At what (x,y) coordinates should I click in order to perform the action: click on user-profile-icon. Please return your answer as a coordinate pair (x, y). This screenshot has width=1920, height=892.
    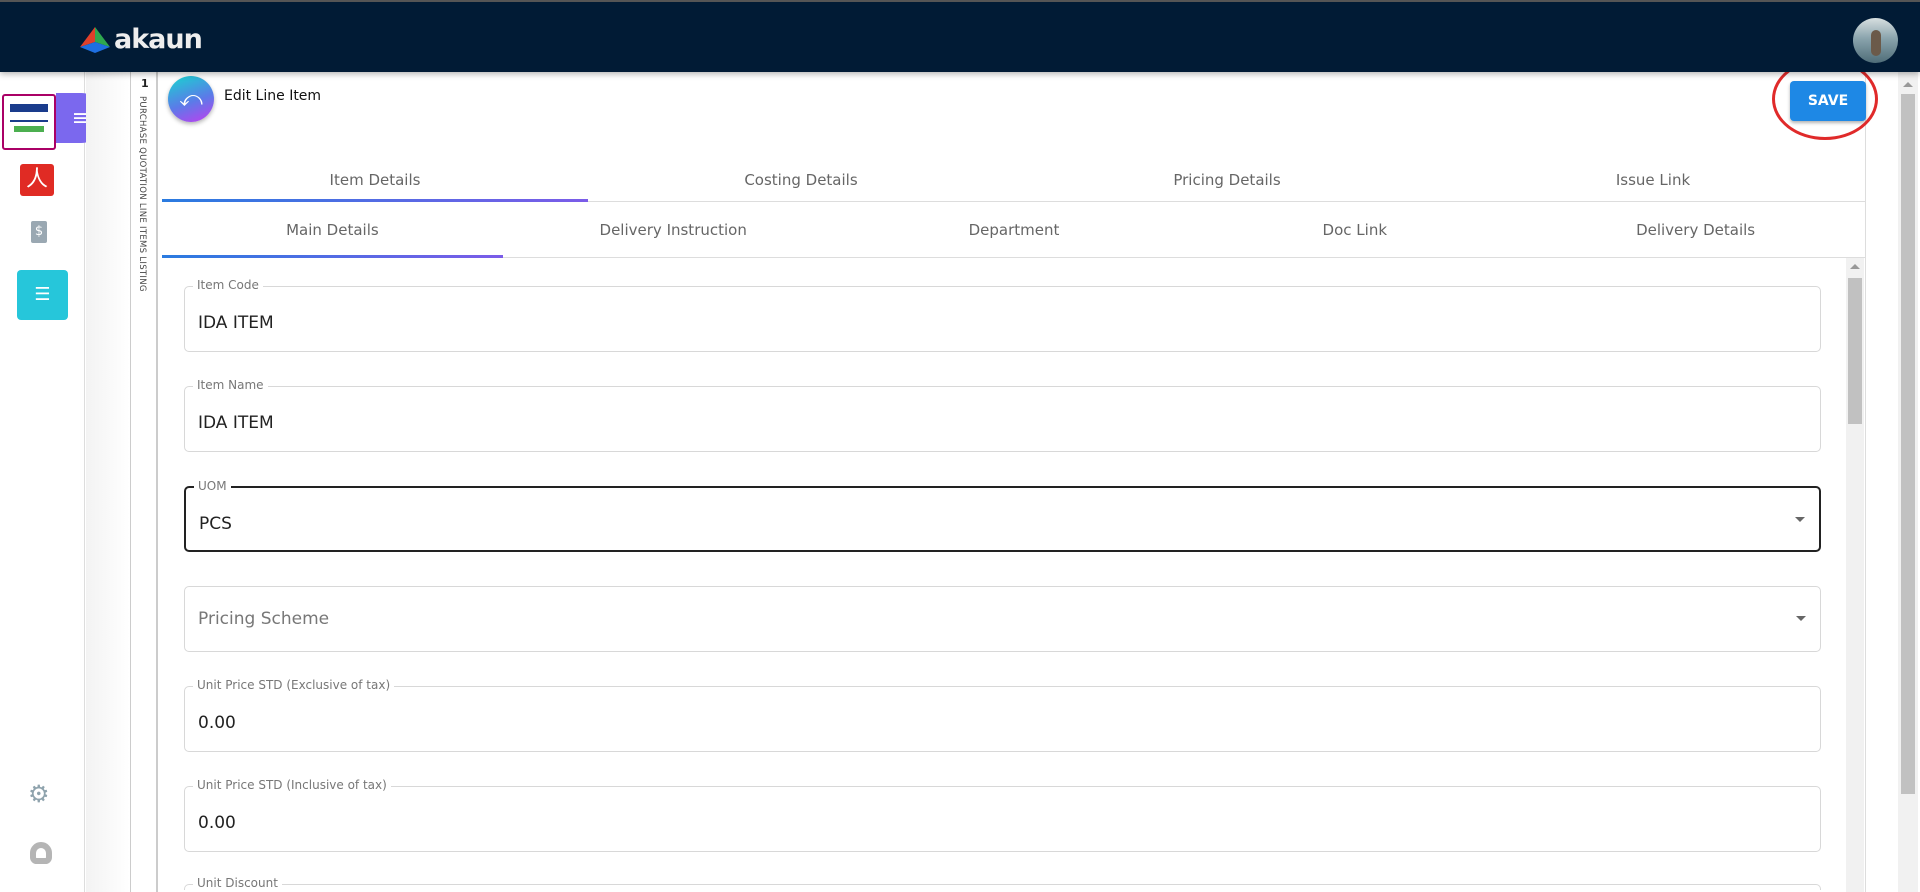
    Looking at the image, I should click on (41, 853).